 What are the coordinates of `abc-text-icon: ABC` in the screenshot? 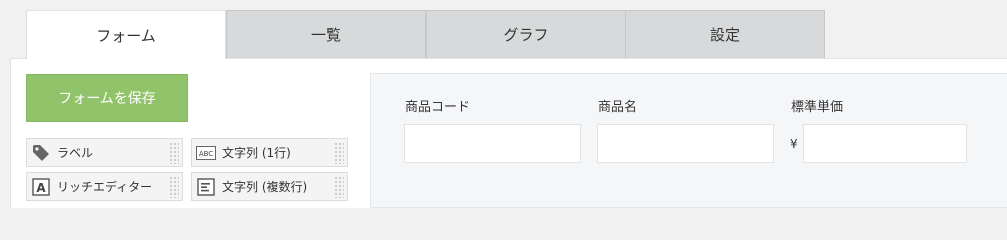 It's located at (206, 153).